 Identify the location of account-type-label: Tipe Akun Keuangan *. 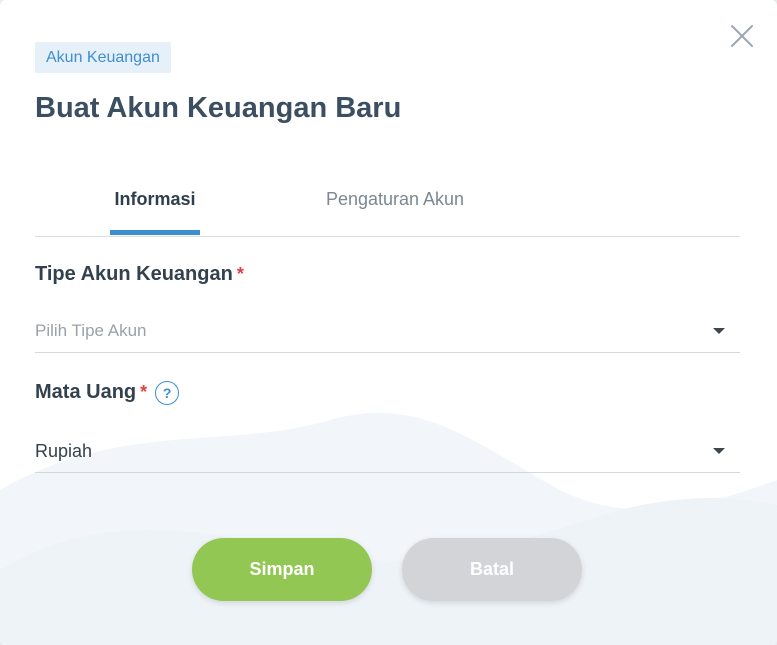
(139, 274).